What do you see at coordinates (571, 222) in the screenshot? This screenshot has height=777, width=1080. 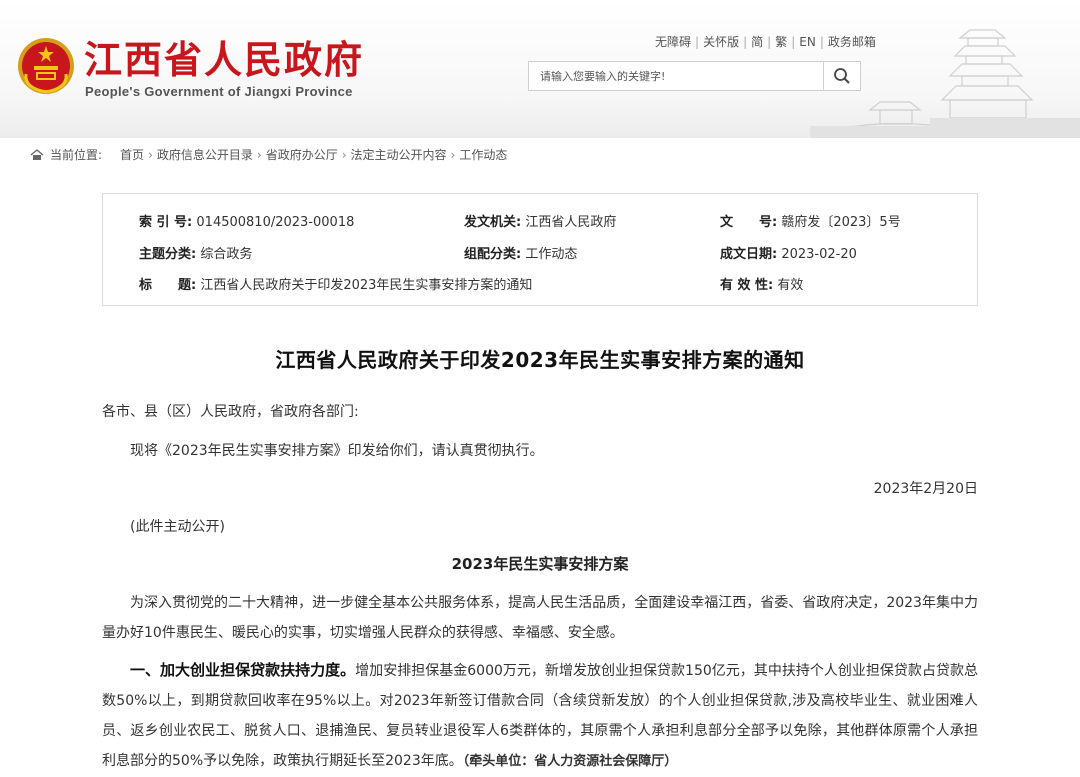 I see `meta-value: 江西省人民政府` at bounding box center [571, 222].